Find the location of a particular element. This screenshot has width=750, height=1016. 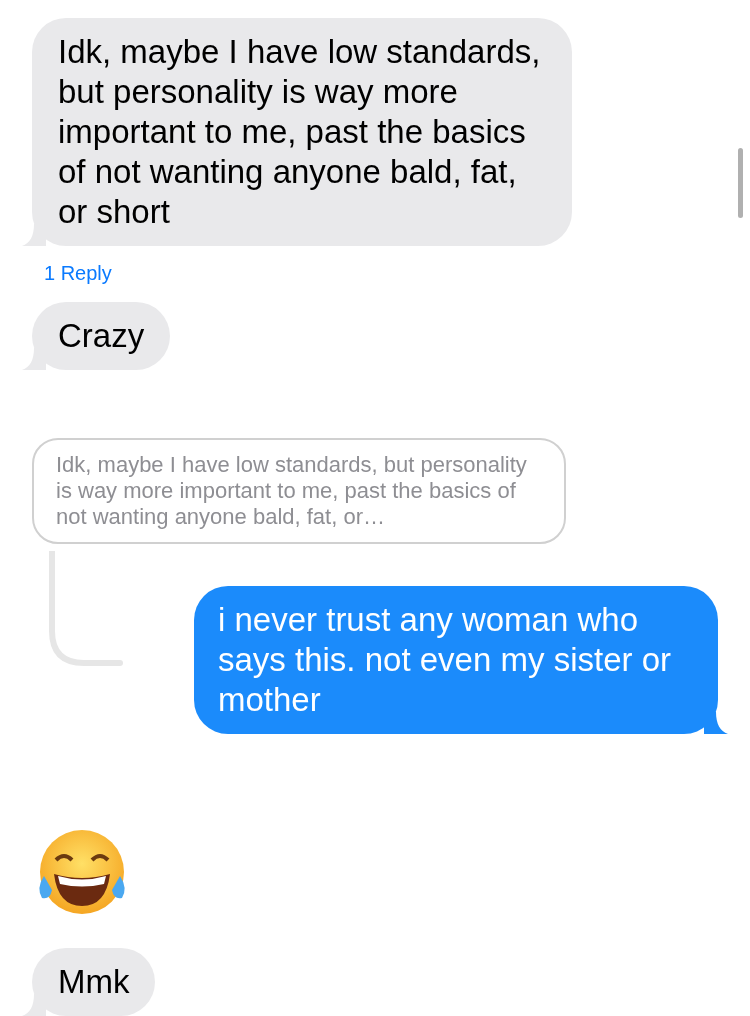

reply-count-link: 1 Reply is located at coordinates (78, 273).